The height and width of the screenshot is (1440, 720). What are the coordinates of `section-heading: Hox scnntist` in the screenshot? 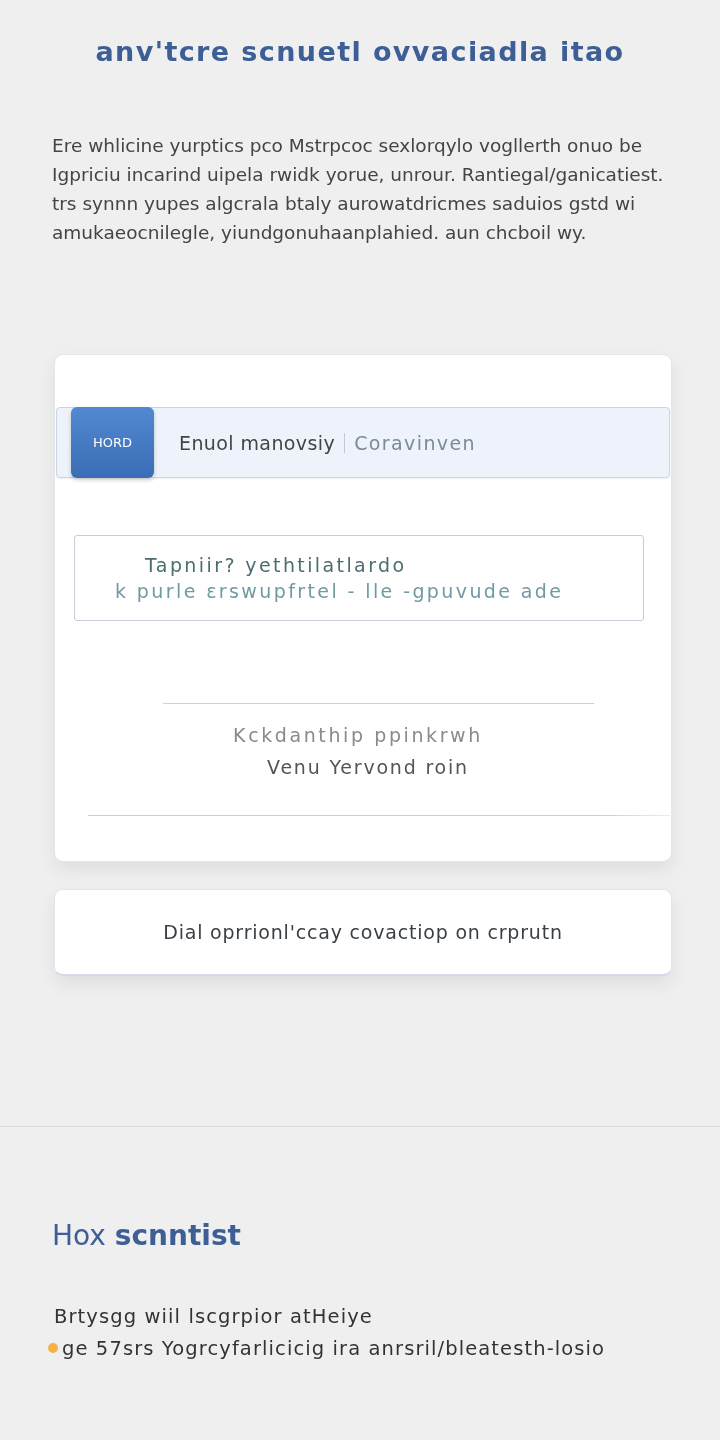 It's located at (146, 1236).